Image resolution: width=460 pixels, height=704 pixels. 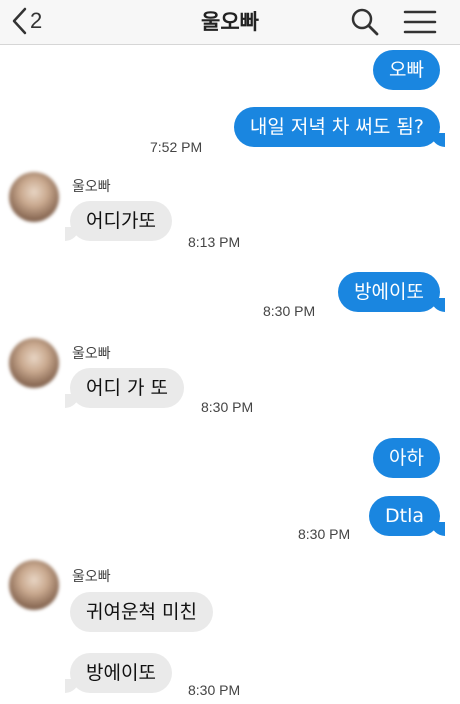 I want to click on sent-message-bubble: 오빠, so click(x=406, y=70).